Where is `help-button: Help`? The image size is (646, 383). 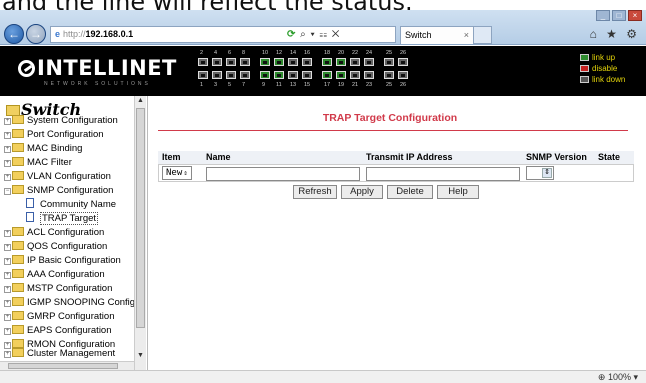 help-button: Help is located at coordinates (458, 192).